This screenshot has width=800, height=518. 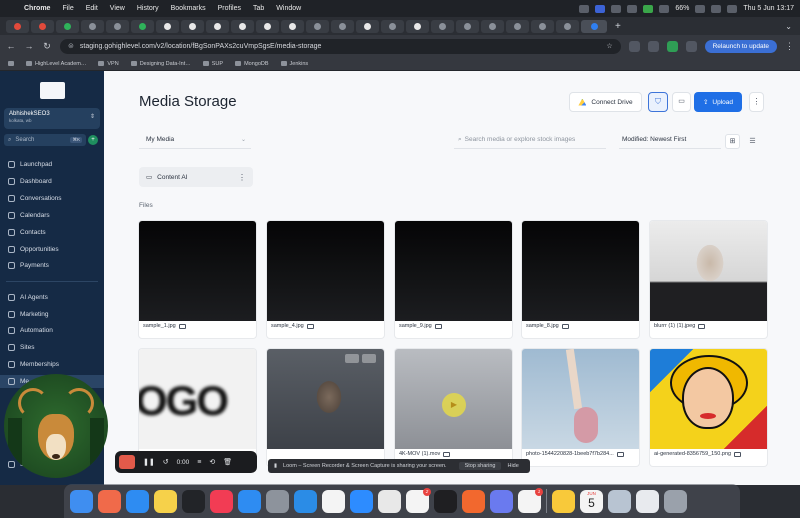 What do you see at coordinates (792, 26) in the screenshot?
I see `tab-search-chevron-icon: ⌄` at bounding box center [792, 26].